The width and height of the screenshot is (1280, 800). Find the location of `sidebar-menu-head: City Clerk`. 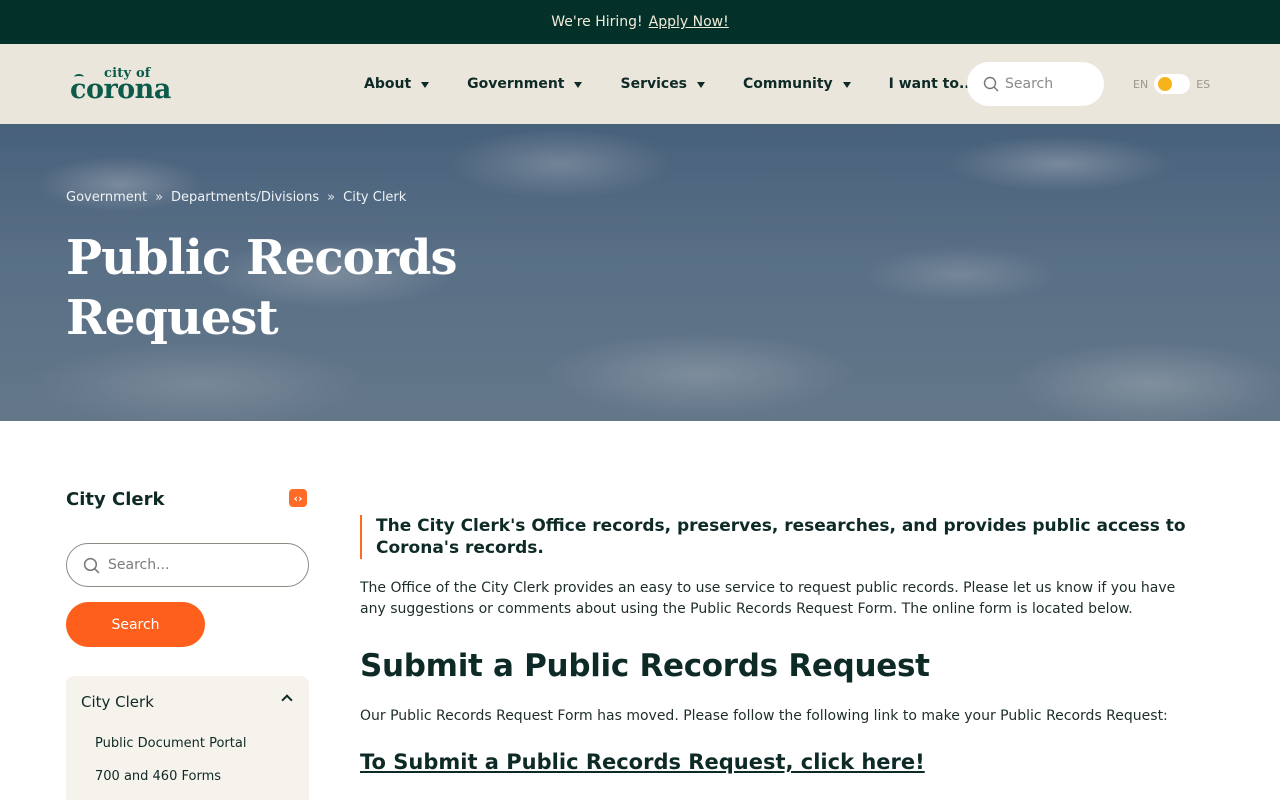

sidebar-menu-head: City Clerk is located at coordinates (117, 702).